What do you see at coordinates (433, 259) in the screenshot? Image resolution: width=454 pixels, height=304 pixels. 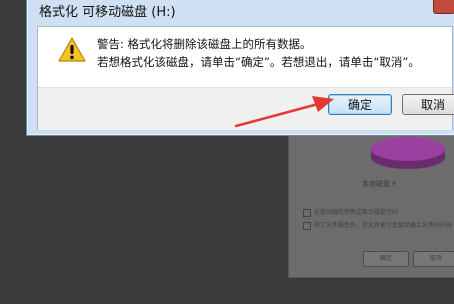 I see `bg-cancel-button: 取消` at bounding box center [433, 259].